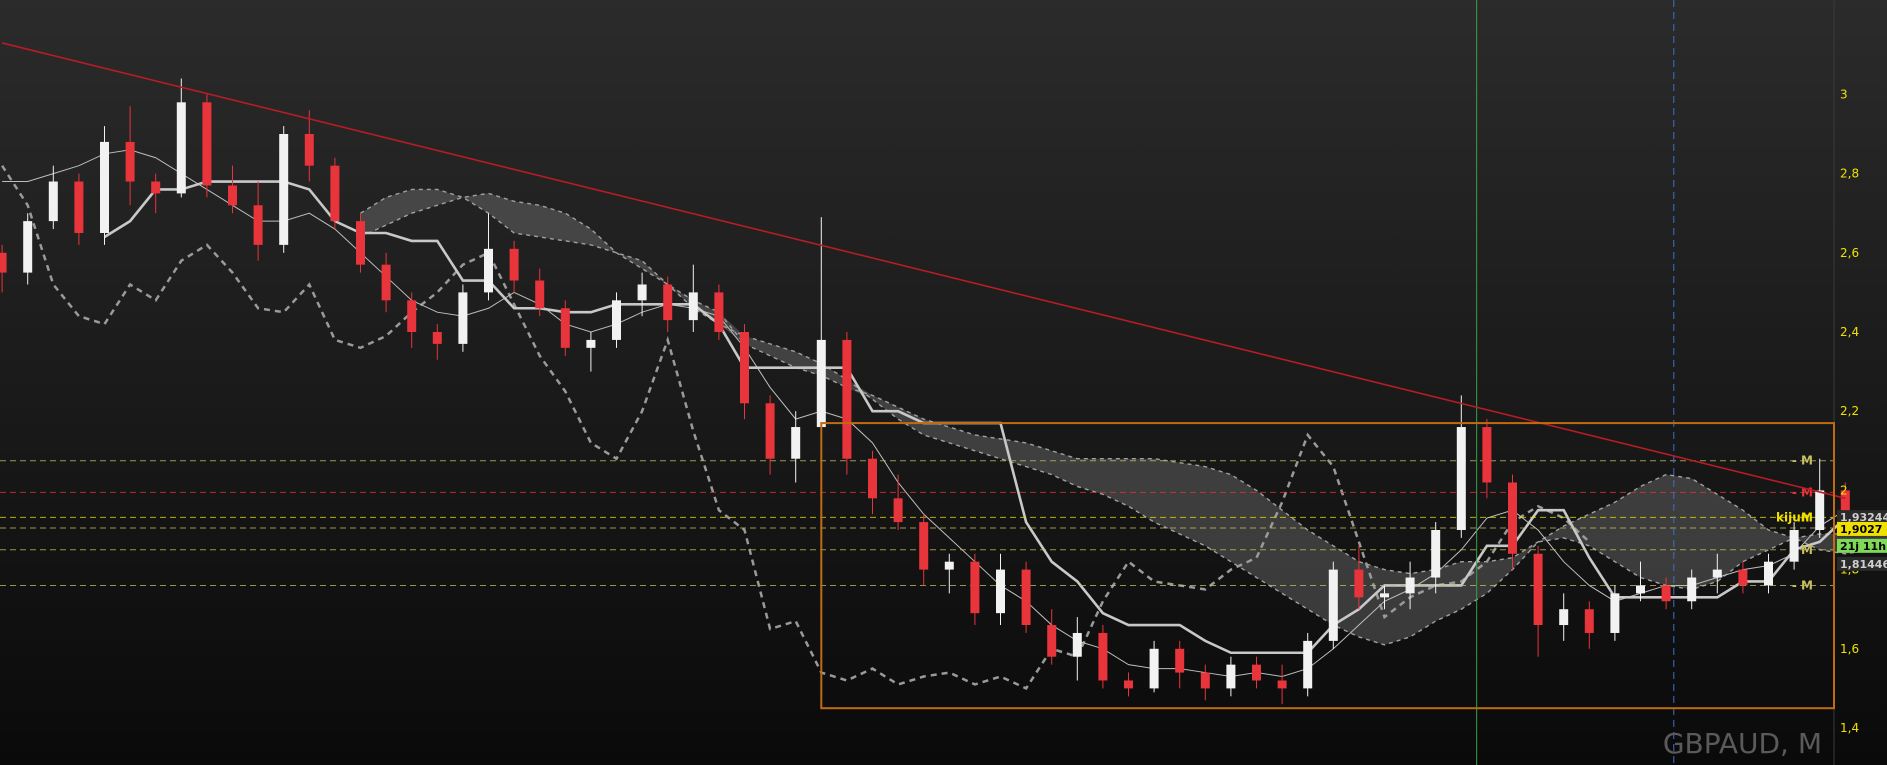 This screenshot has width=1887, height=765. Describe the element at coordinates (1861, 529) in the screenshot. I see `price-label: 1,9027` at that location.